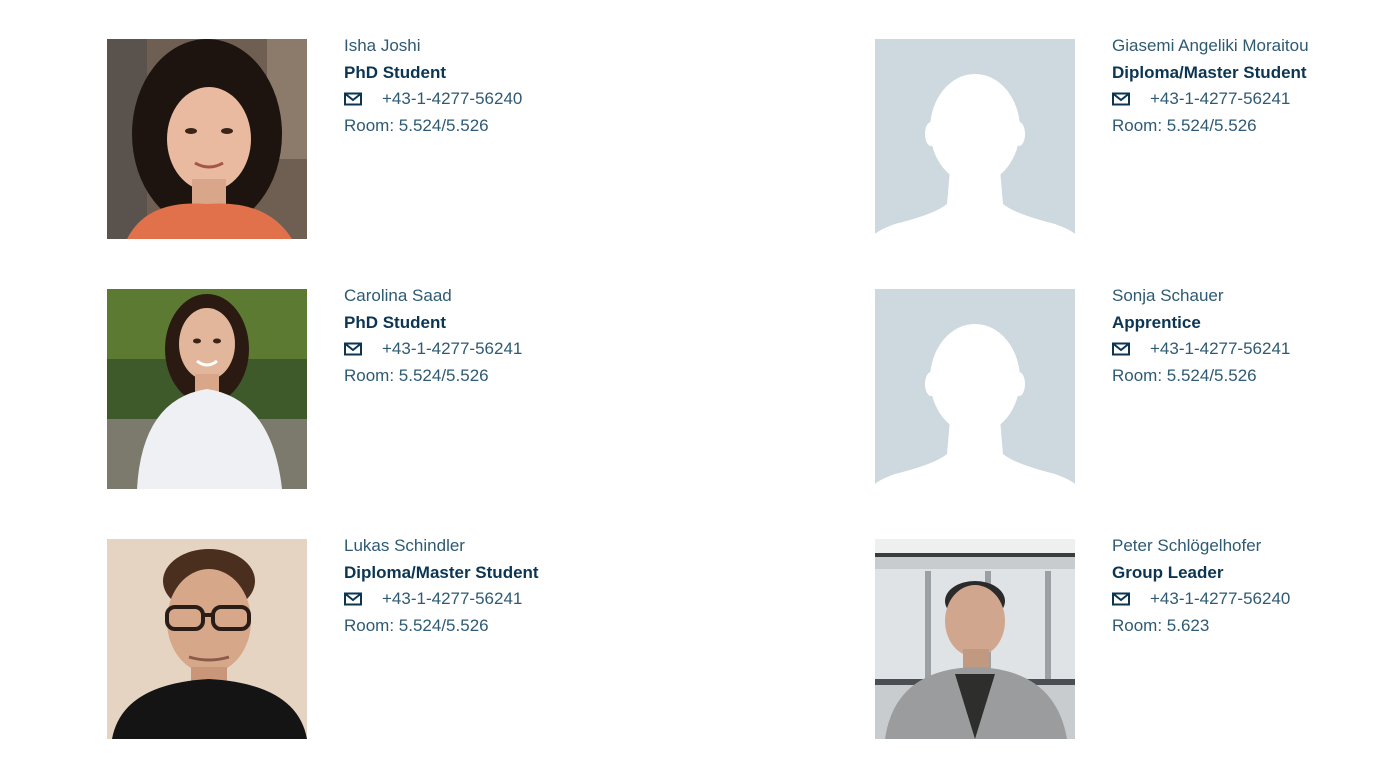 The height and width of the screenshot is (771, 1392). What do you see at coordinates (494, 295) in the screenshot?
I see `person-name: Carolina Saad` at bounding box center [494, 295].